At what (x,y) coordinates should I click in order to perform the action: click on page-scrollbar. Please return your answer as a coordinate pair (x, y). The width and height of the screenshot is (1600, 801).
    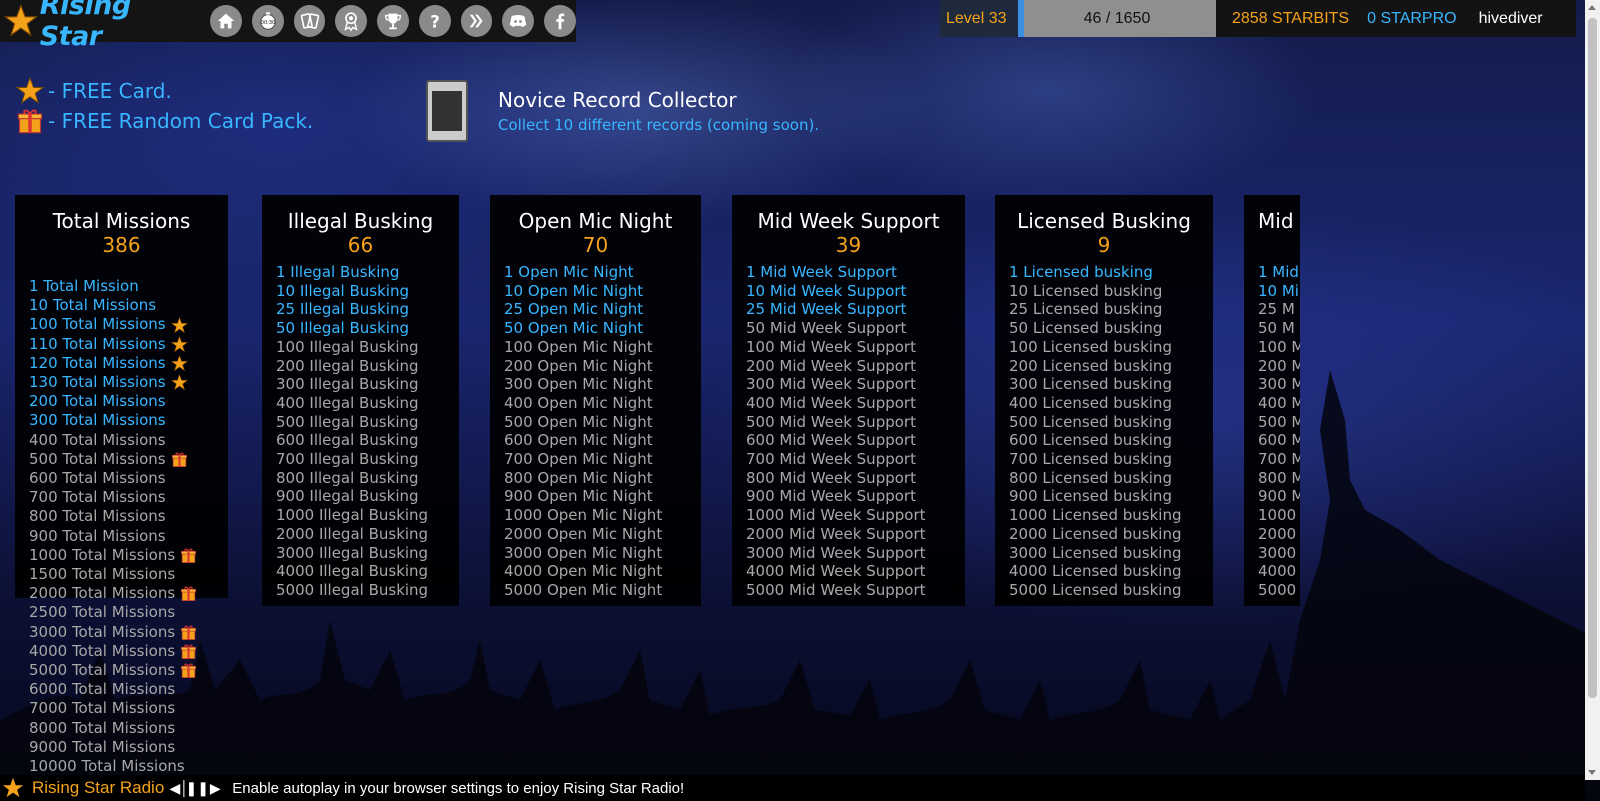
    Looking at the image, I should click on (1592, 390).